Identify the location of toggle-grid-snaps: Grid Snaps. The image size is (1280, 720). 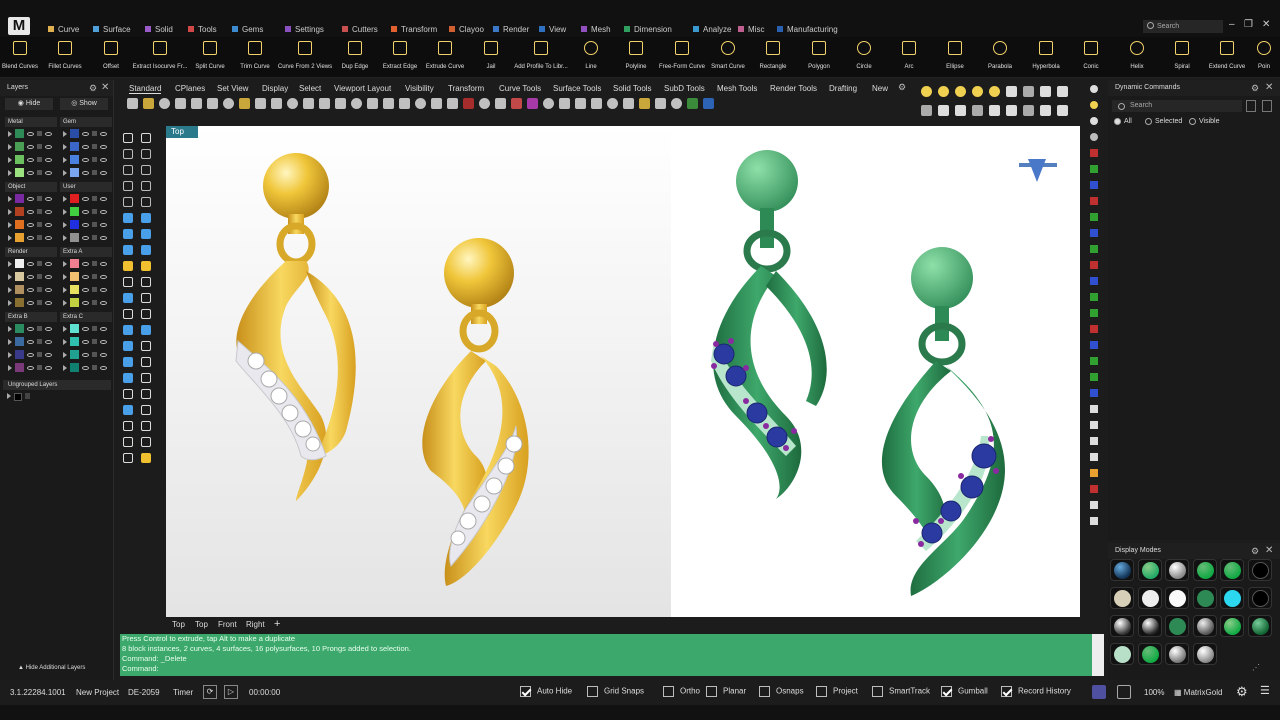
(615, 691).